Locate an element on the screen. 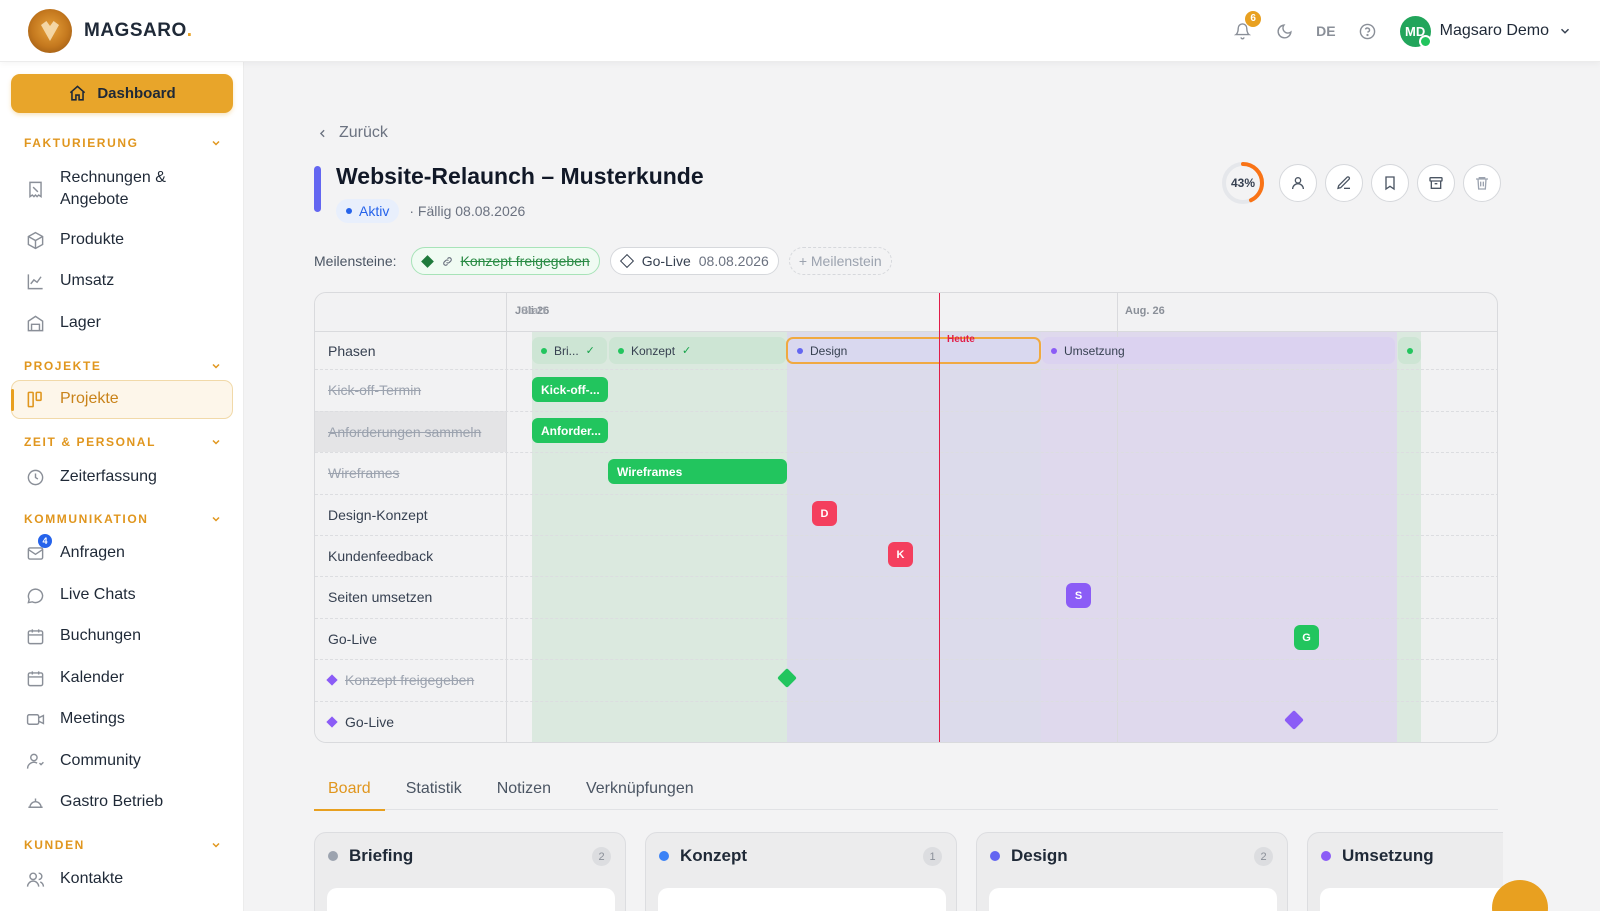 This screenshot has width=1600, height=911. column-title: Konzept is located at coordinates (714, 855).